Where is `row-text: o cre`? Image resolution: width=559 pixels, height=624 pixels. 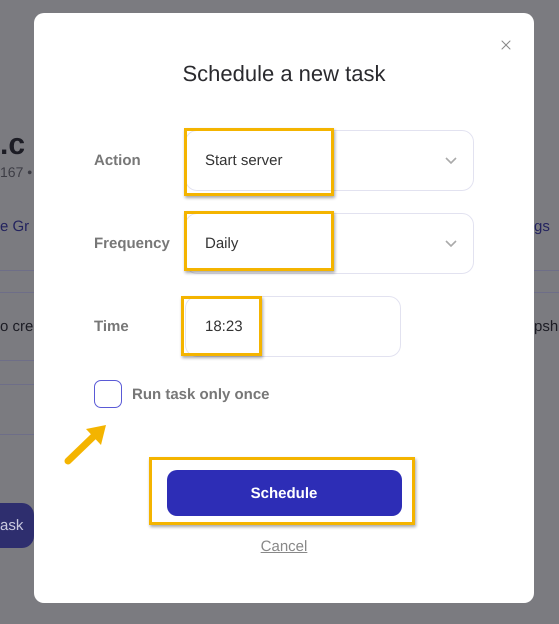 row-text: o cre is located at coordinates (17, 327).